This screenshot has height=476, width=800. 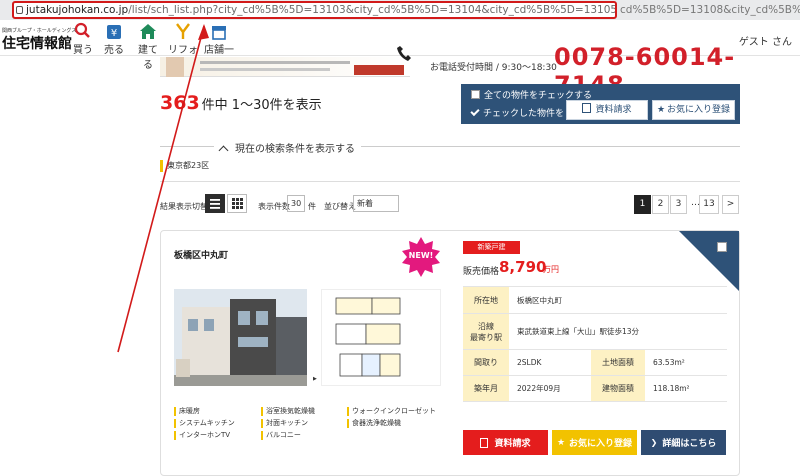 I want to click on list-icon, so click(x=215, y=204).